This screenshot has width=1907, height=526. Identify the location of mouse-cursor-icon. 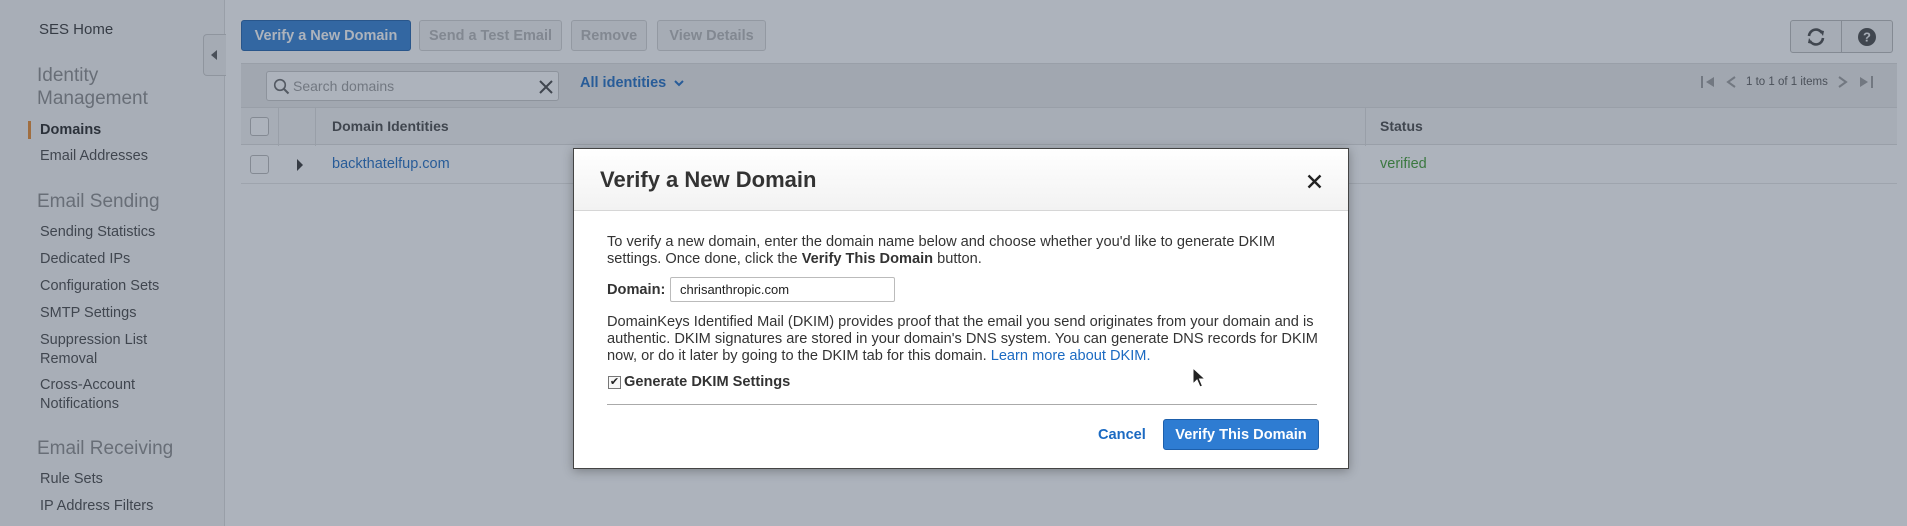
(1199, 377).